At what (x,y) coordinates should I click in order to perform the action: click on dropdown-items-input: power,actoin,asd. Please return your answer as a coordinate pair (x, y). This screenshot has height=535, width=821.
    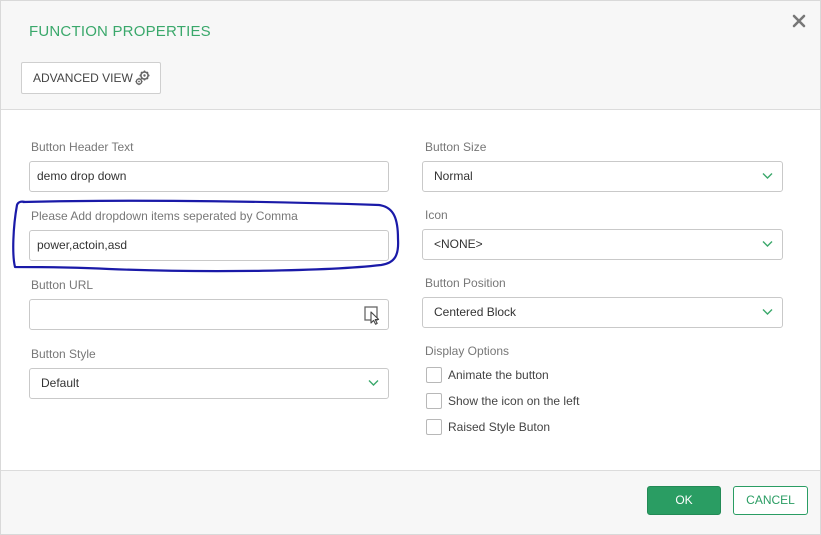
    Looking at the image, I should click on (209, 245).